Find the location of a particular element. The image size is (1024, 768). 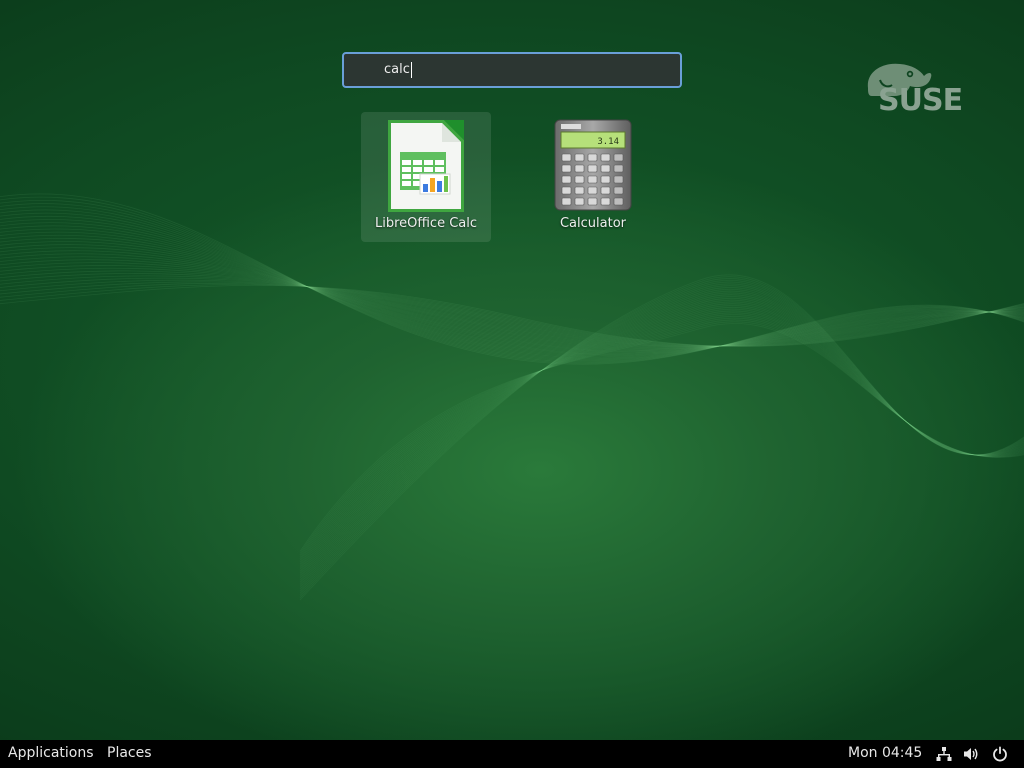

calculator-icon: 3.14 is located at coordinates (593, 164).